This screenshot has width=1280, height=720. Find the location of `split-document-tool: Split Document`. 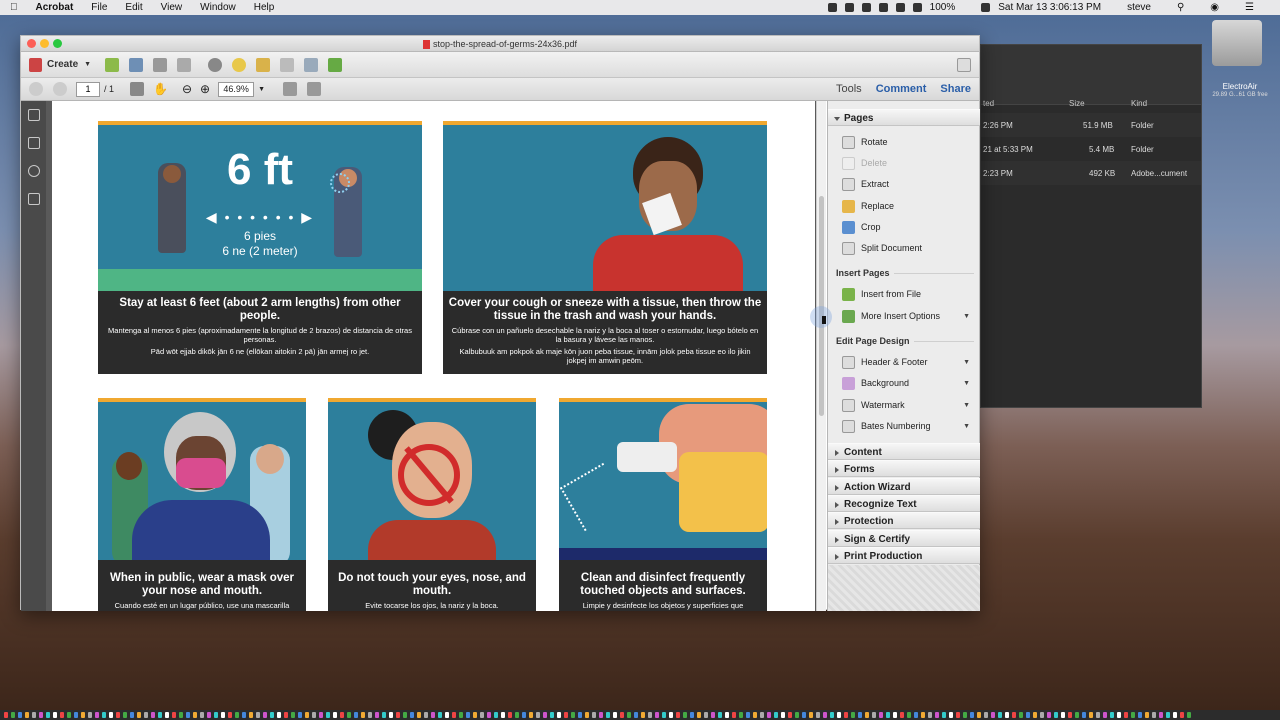

split-document-tool: Split Document is located at coordinates (908, 248).